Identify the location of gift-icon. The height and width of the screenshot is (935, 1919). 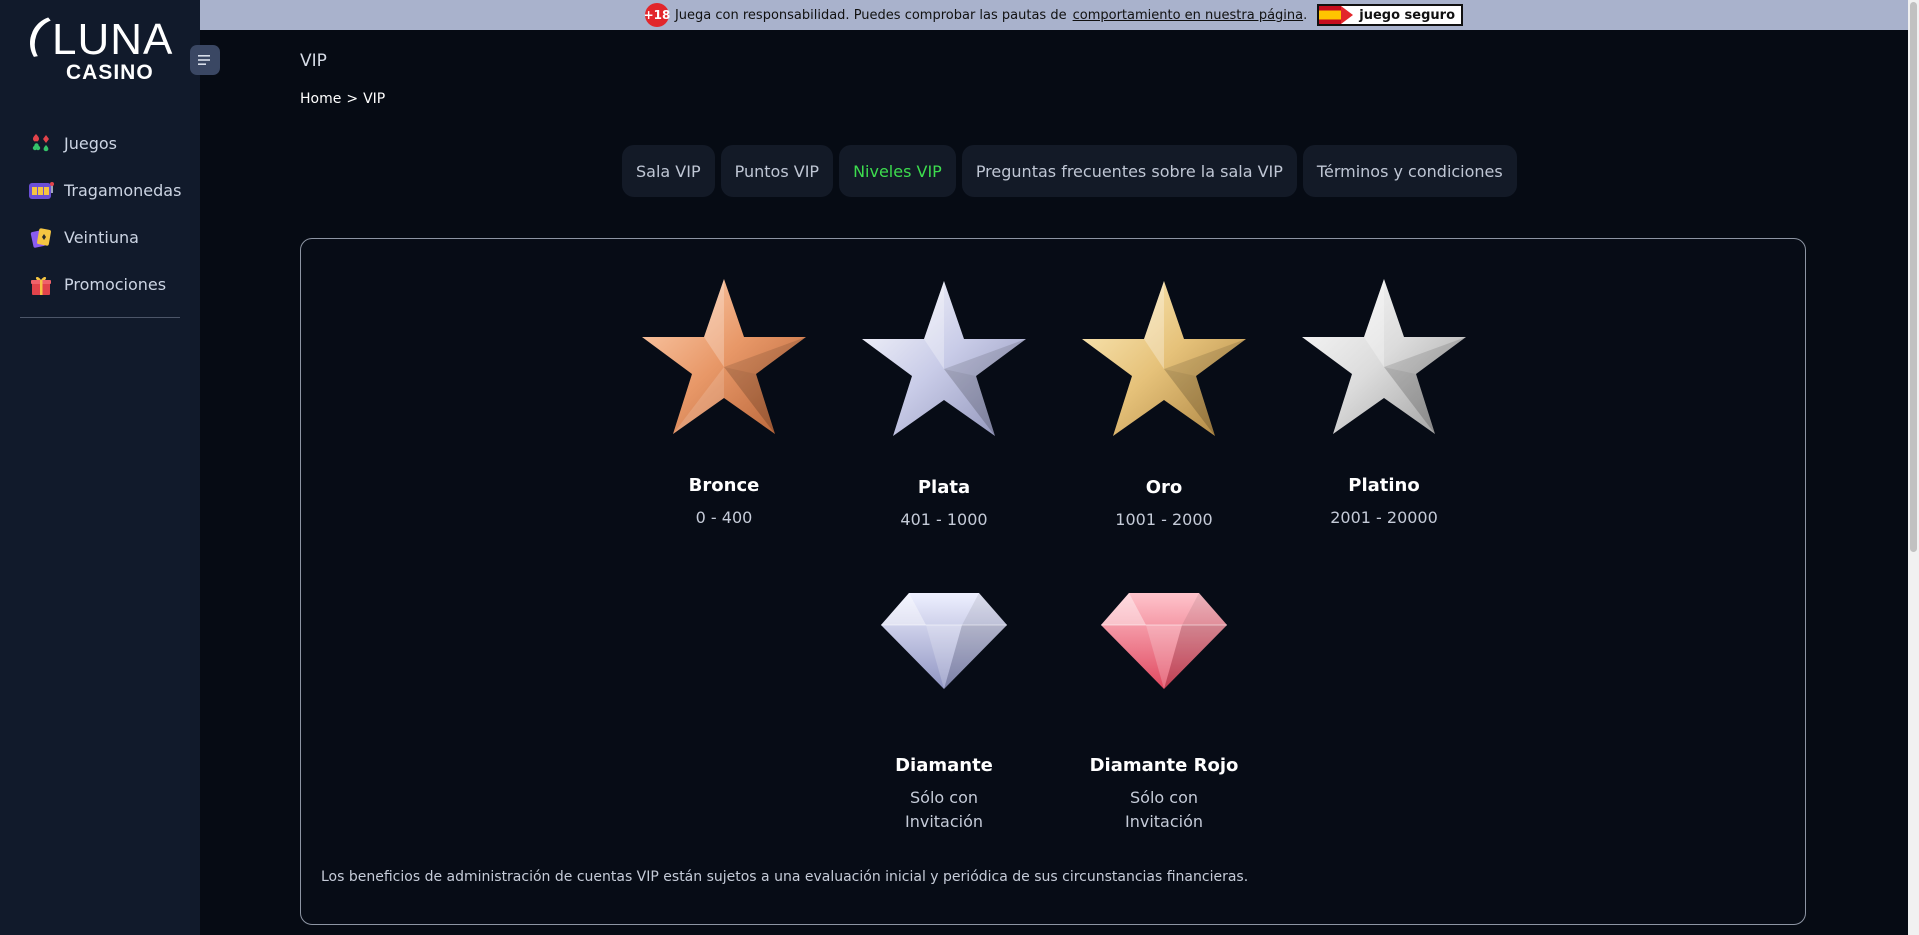
(41, 285).